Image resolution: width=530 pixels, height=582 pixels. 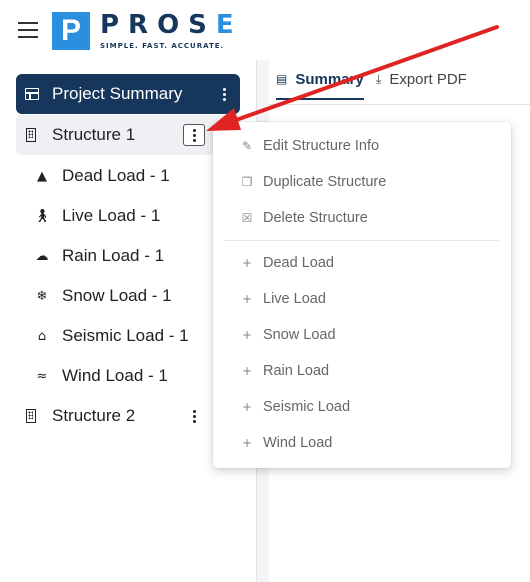 What do you see at coordinates (362, 371) in the screenshot?
I see `add-rain-load-menu-item: + Rain Load` at bounding box center [362, 371].